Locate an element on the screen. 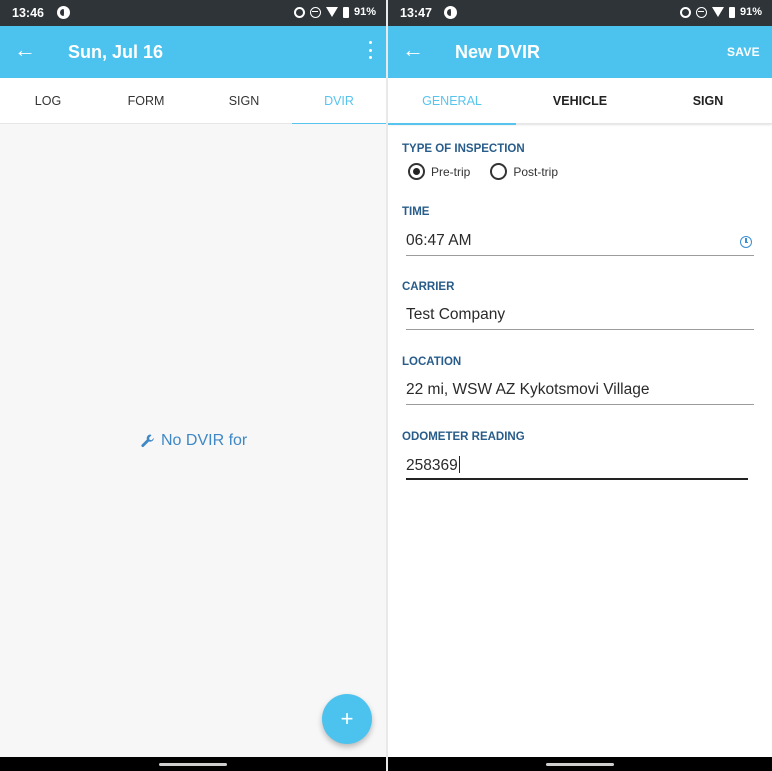 Image resolution: width=772 pixels, height=771 pixels. status-bar: 13:47 91% is located at coordinates (580, 13).